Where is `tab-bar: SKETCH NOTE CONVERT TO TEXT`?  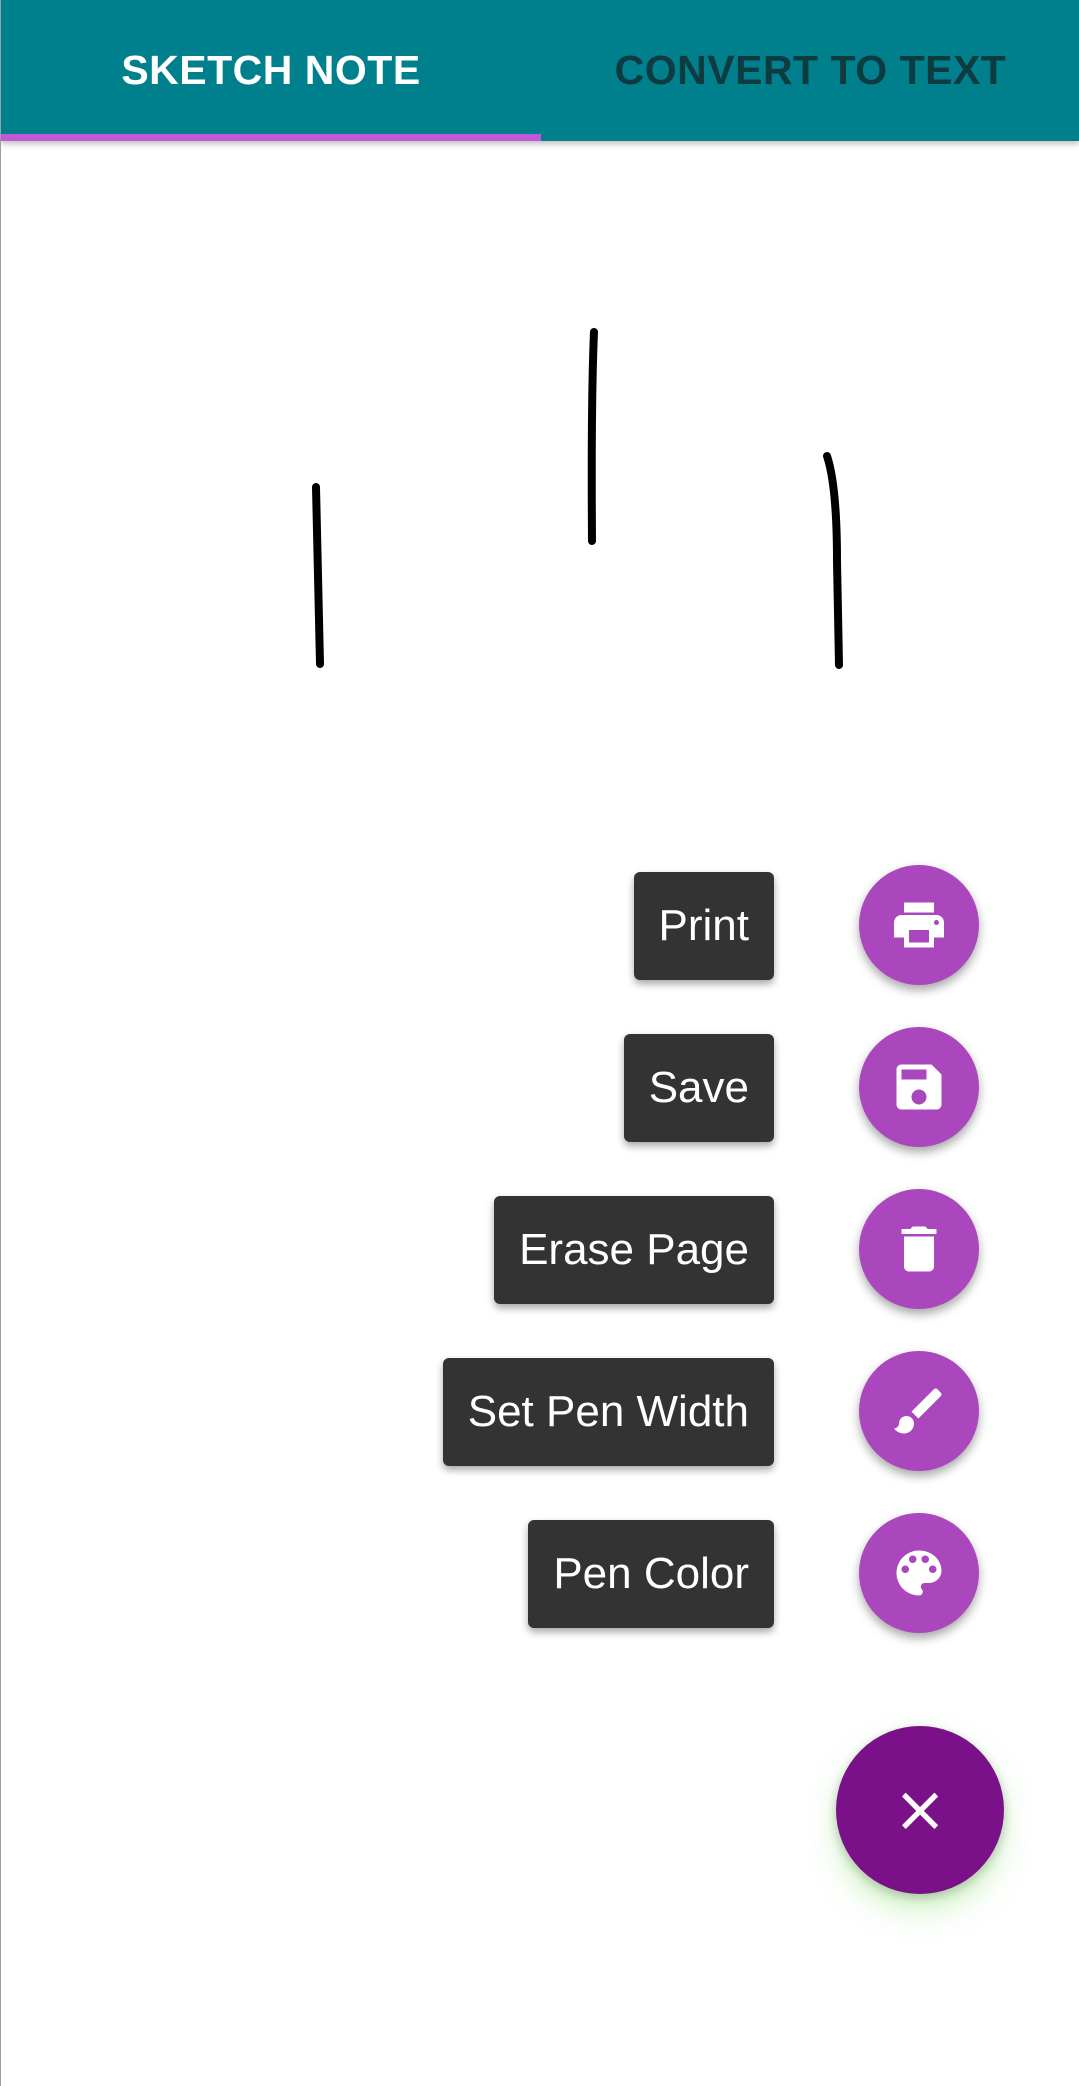
tab-bar: SKETCH NOTE CONVERT TO TEXT is located at coordinates (540, 70).